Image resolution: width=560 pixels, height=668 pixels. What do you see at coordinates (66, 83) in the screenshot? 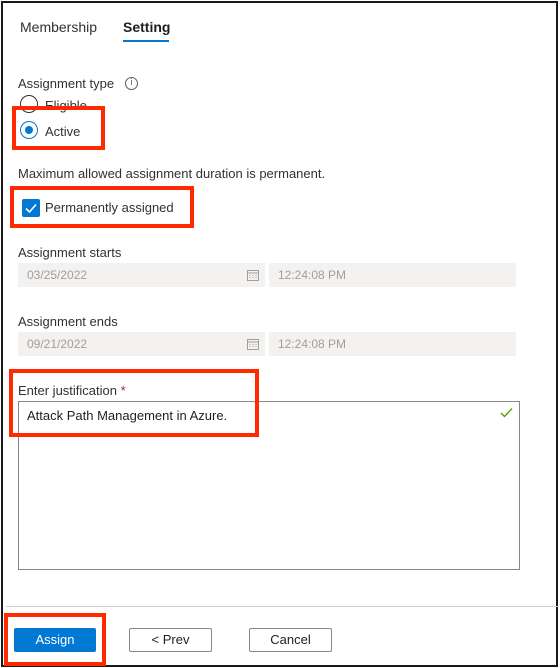
I see `assignment-type-label: Assignment type` at bounding box center [66, 83].